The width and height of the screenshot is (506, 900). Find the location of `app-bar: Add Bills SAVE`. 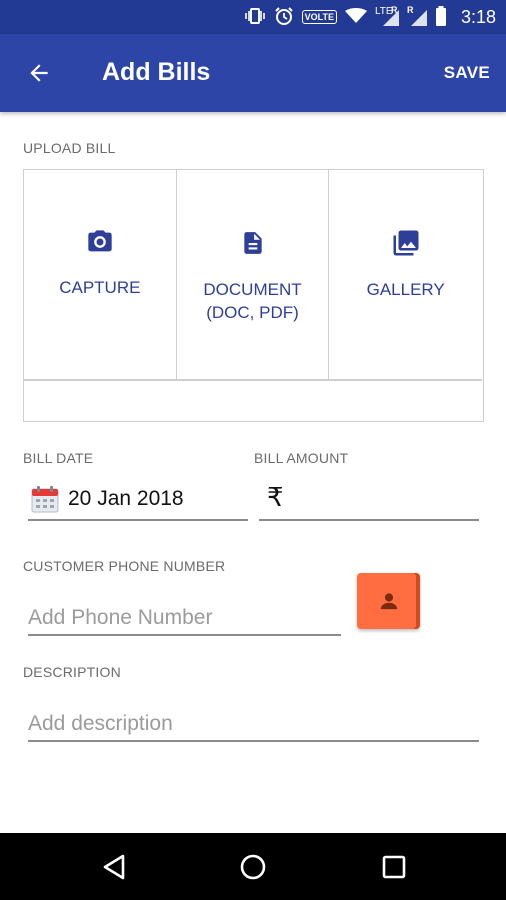

app-bar: Add Bills SAVE is located at coordinates (253, 73).